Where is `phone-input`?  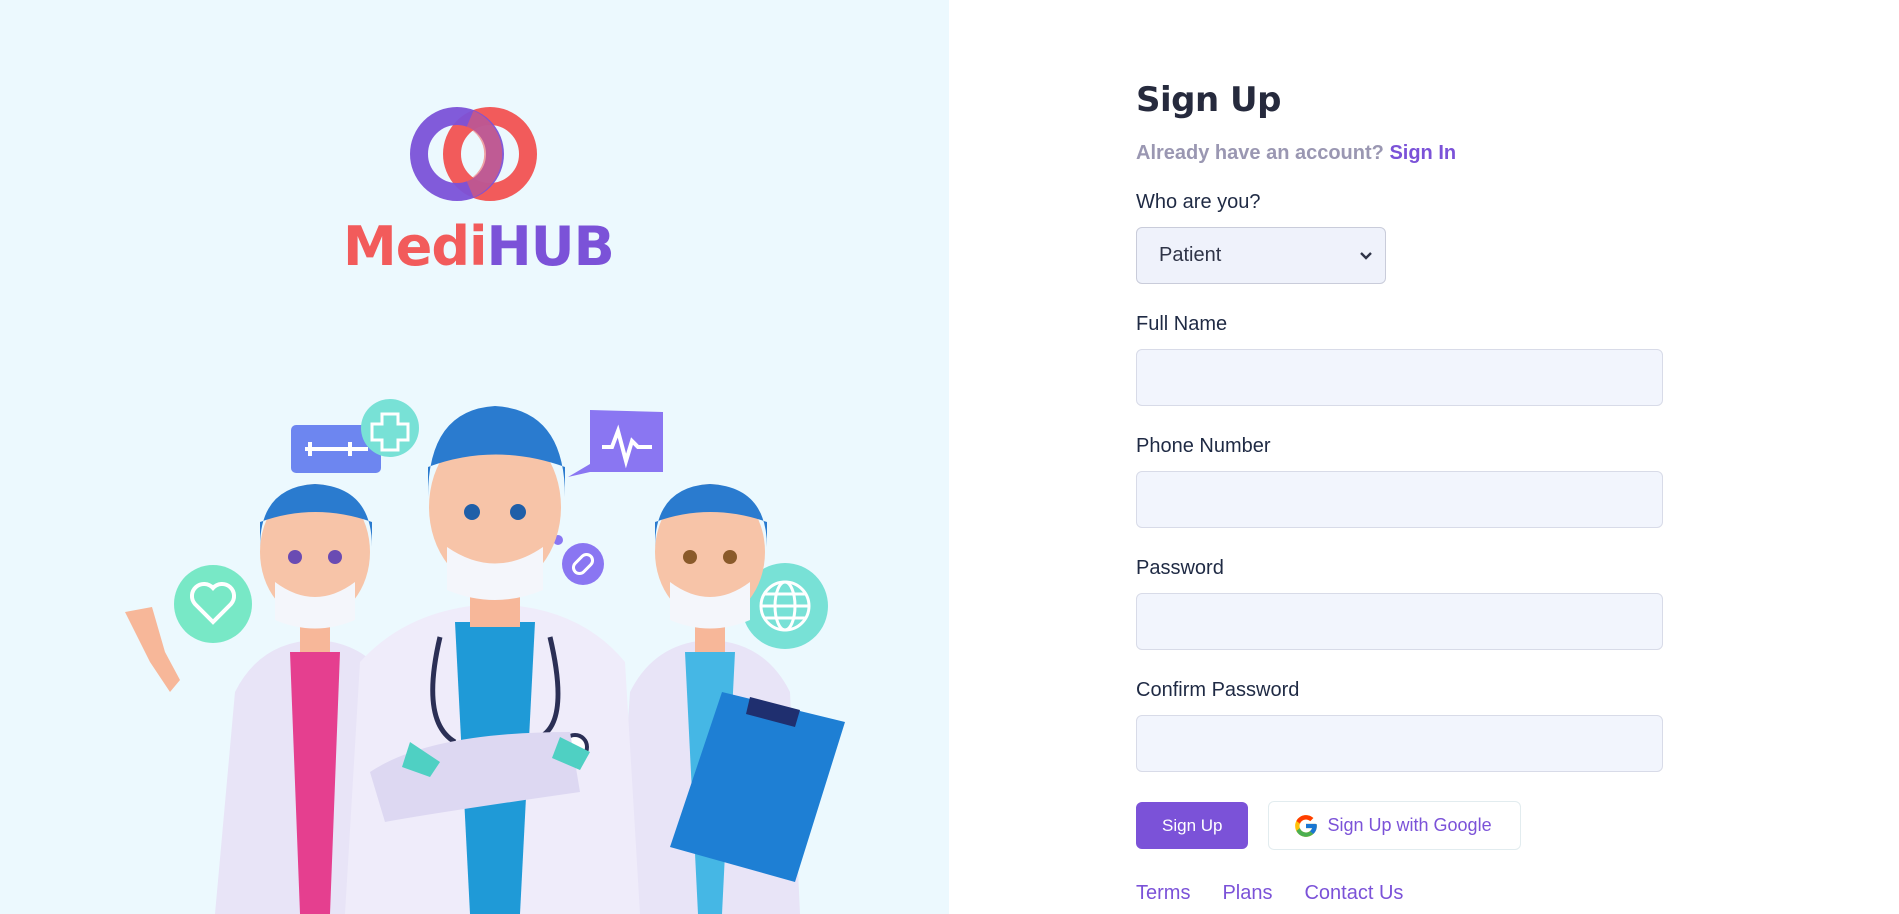 phone-input is located at coordinates (1399, 499).